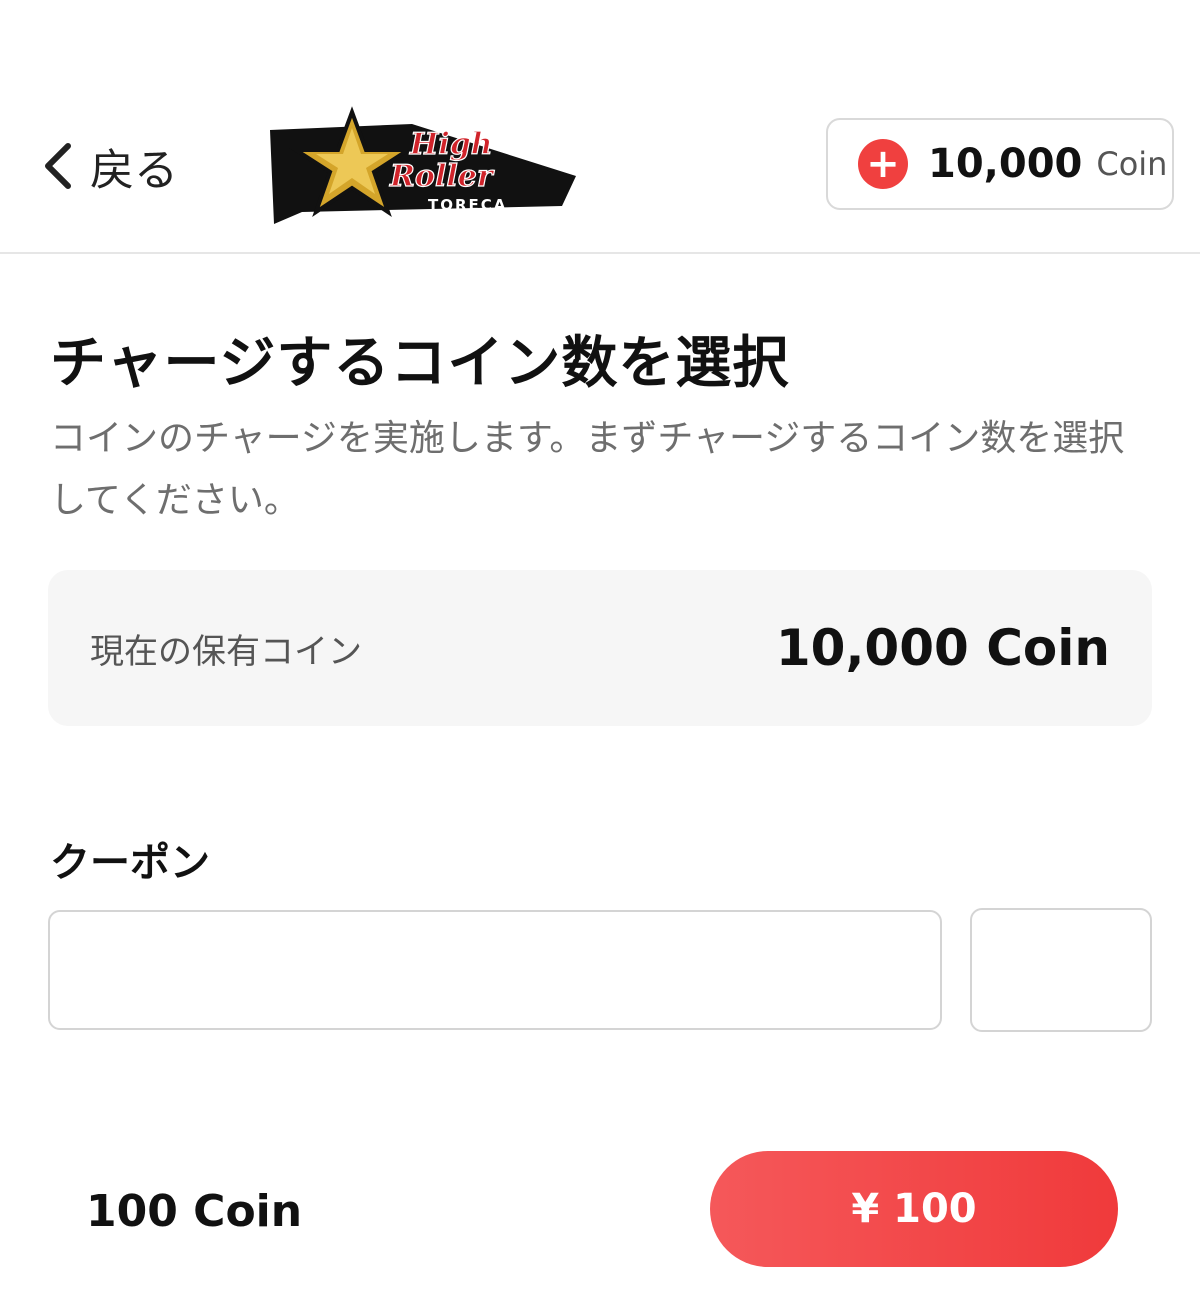 This screenshot has width=1200, height=1311. I want to click on pay-button: ¥ 100, so click(914, 1209).